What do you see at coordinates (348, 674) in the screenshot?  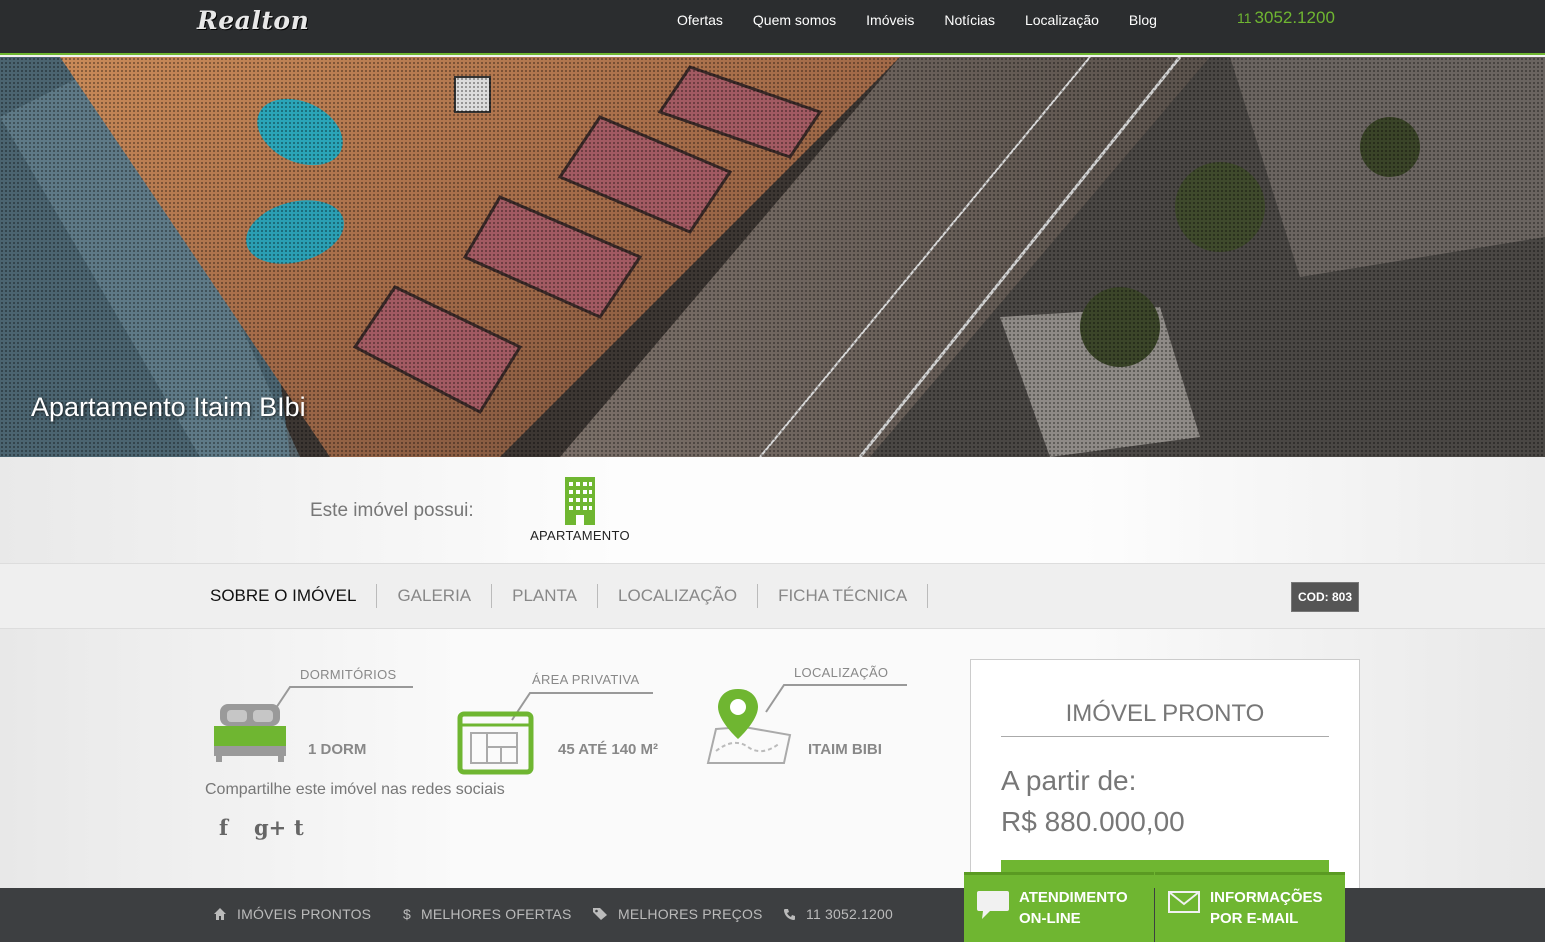 I see `dorm-heading: DORMITÓRIOS` at bounding box center [348, 674].